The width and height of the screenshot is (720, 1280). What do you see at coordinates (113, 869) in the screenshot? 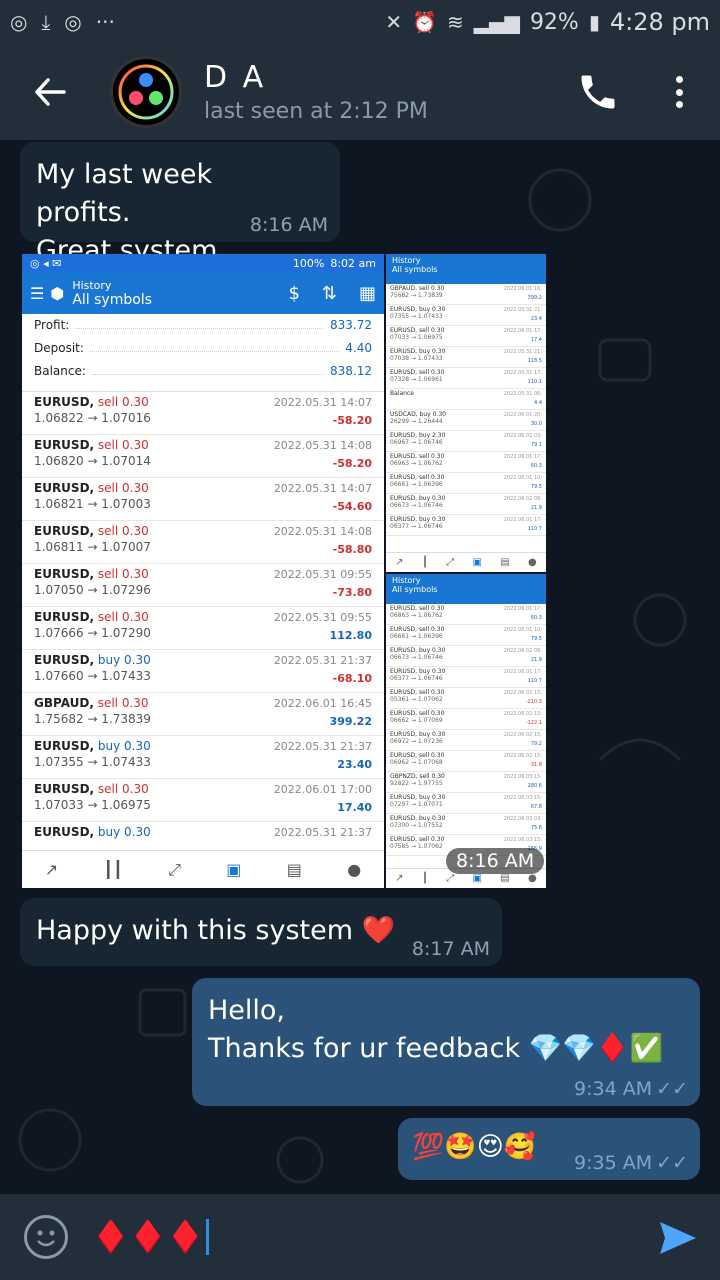
I see `chart-icon: ┃┃` at bounding box center [113, 869].